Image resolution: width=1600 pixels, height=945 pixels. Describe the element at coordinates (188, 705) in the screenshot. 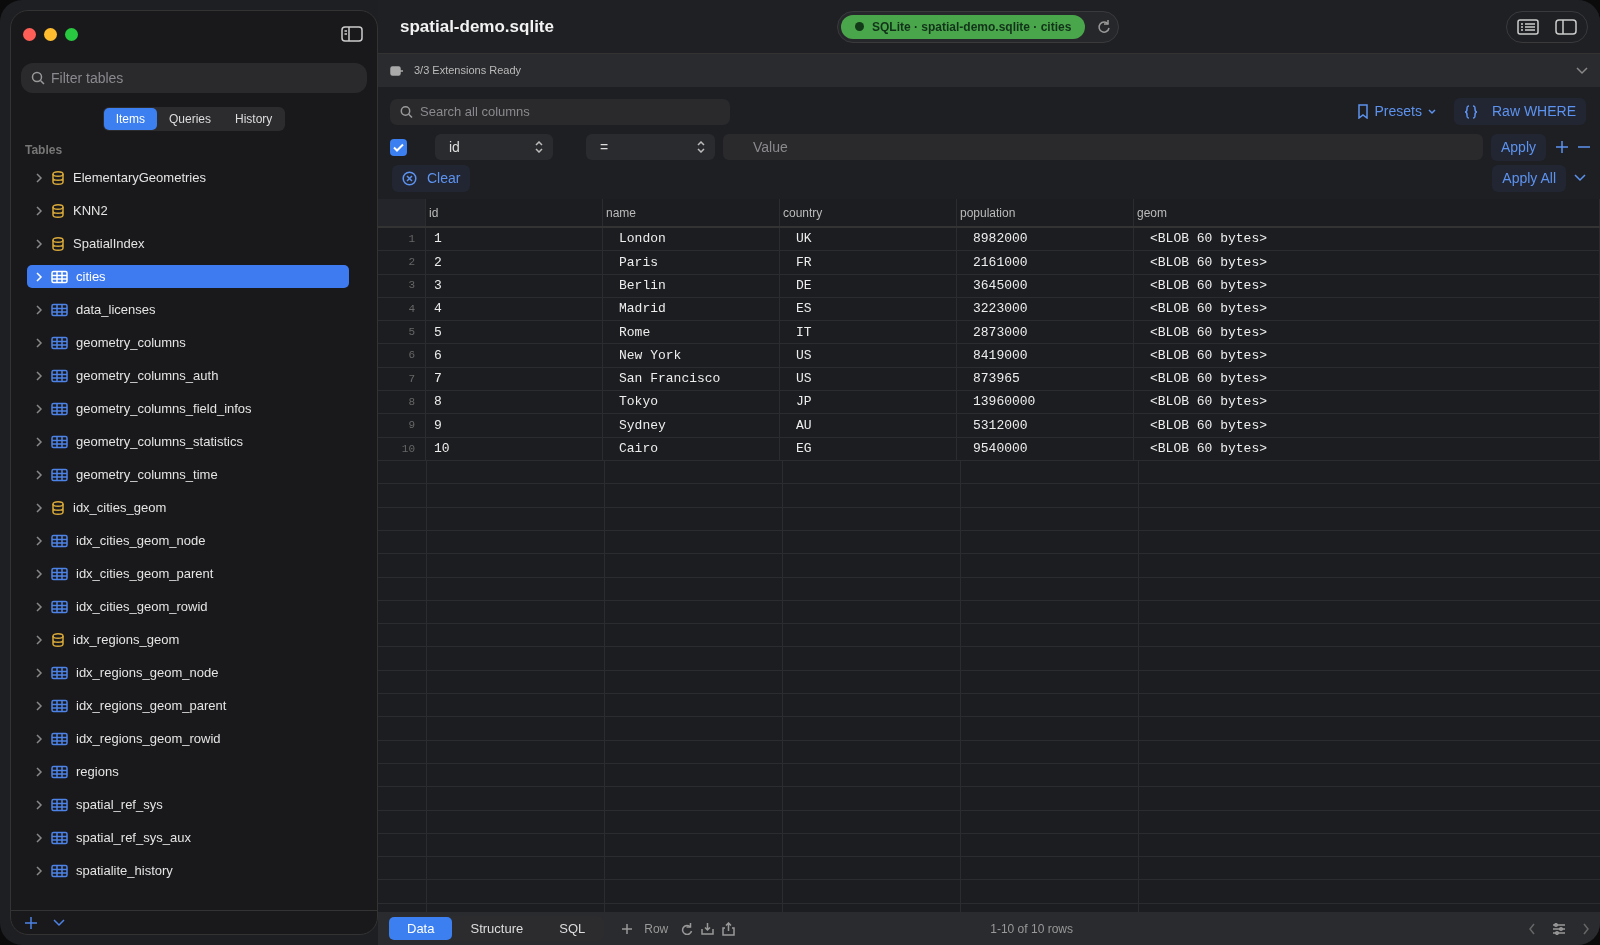

I see `sidebar-item: idx_regions_geom_parent` at that location.